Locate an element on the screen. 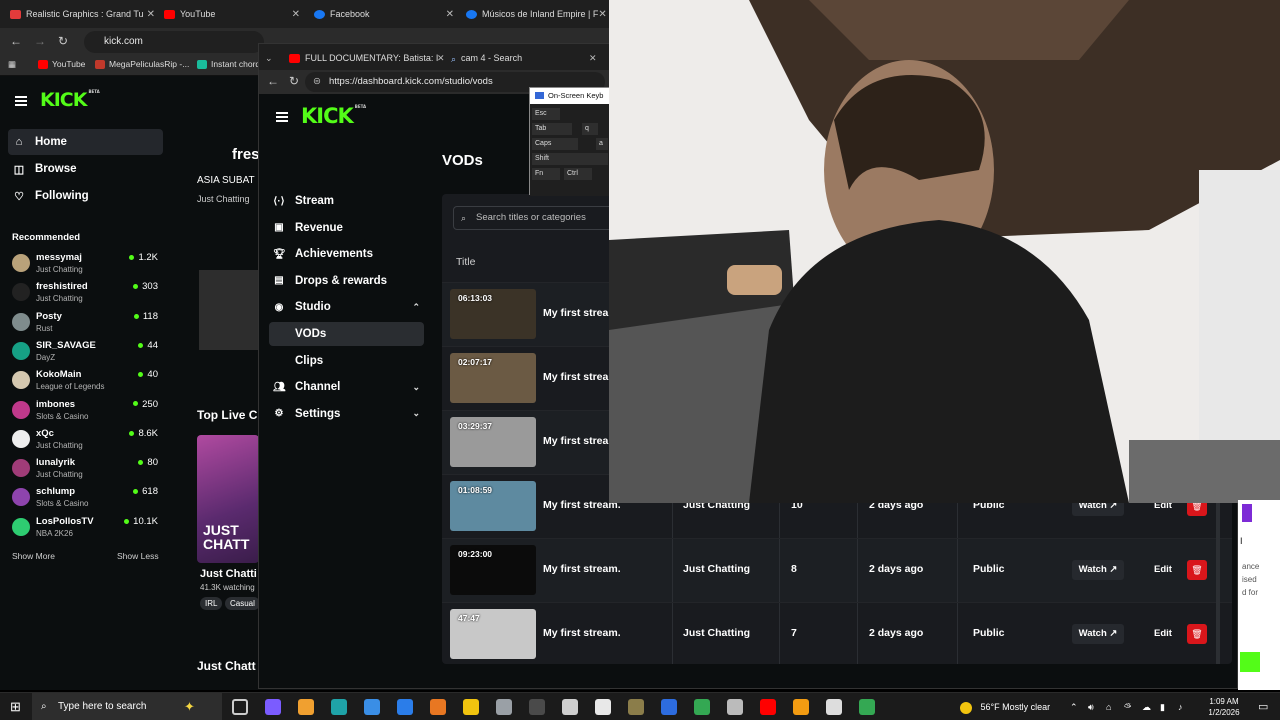 This screenshot has height=720, width=1280. back-tab-4: Músicos de Inland Empire | F ✕ is located at coordinates (536, 14).